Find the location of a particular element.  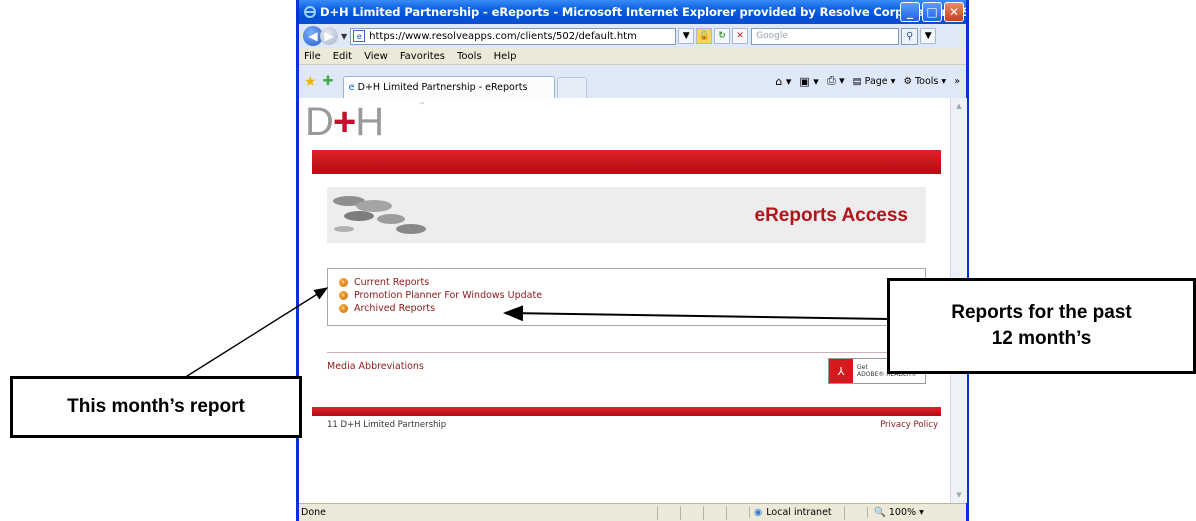

address-dropdown-icon: ▼ is located at coordinates (686, 36).